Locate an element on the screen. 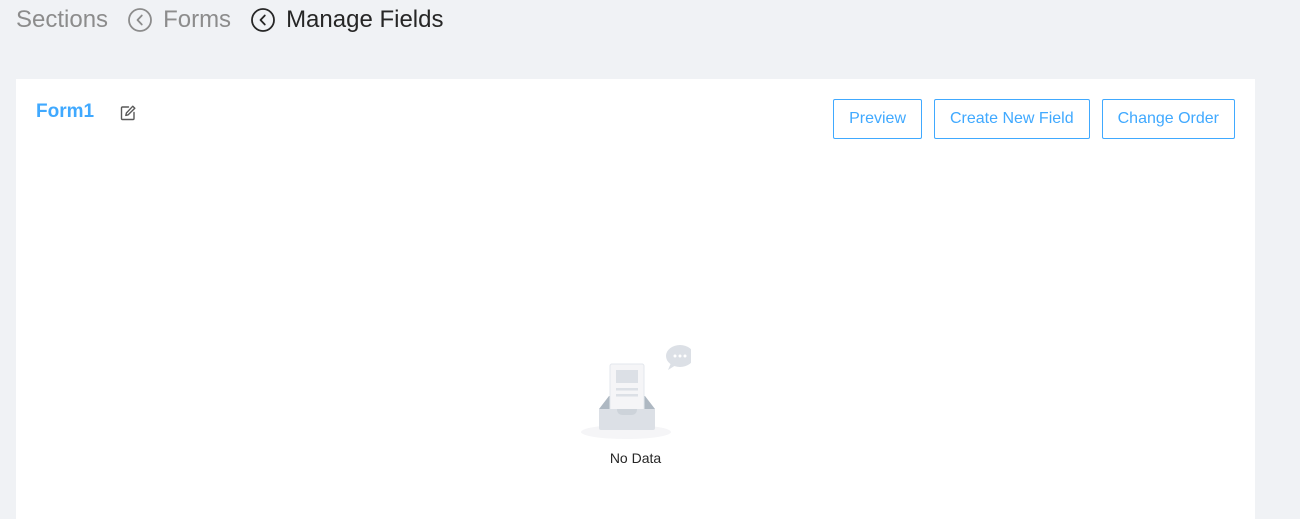 This screenshot has width=1300, height=519. form-actions: Preview Create New Field Change Order is located at coordinates (1034, 119).